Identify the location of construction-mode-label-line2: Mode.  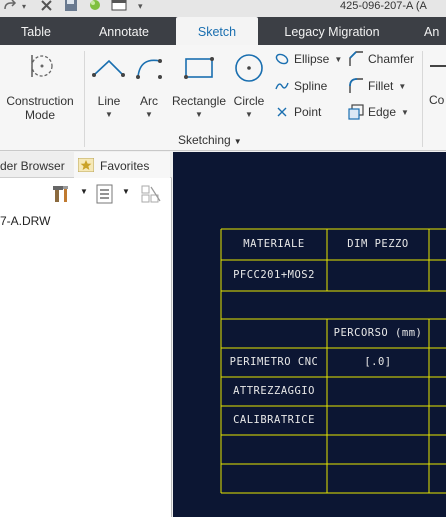
(40, 115).